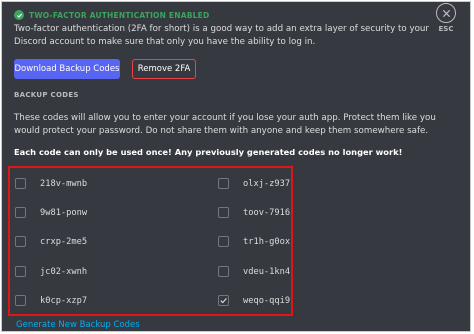 This screenshot has width=474, height=334. I want to click on backup-code-item: 218v-mwnb, so click(51, 183).